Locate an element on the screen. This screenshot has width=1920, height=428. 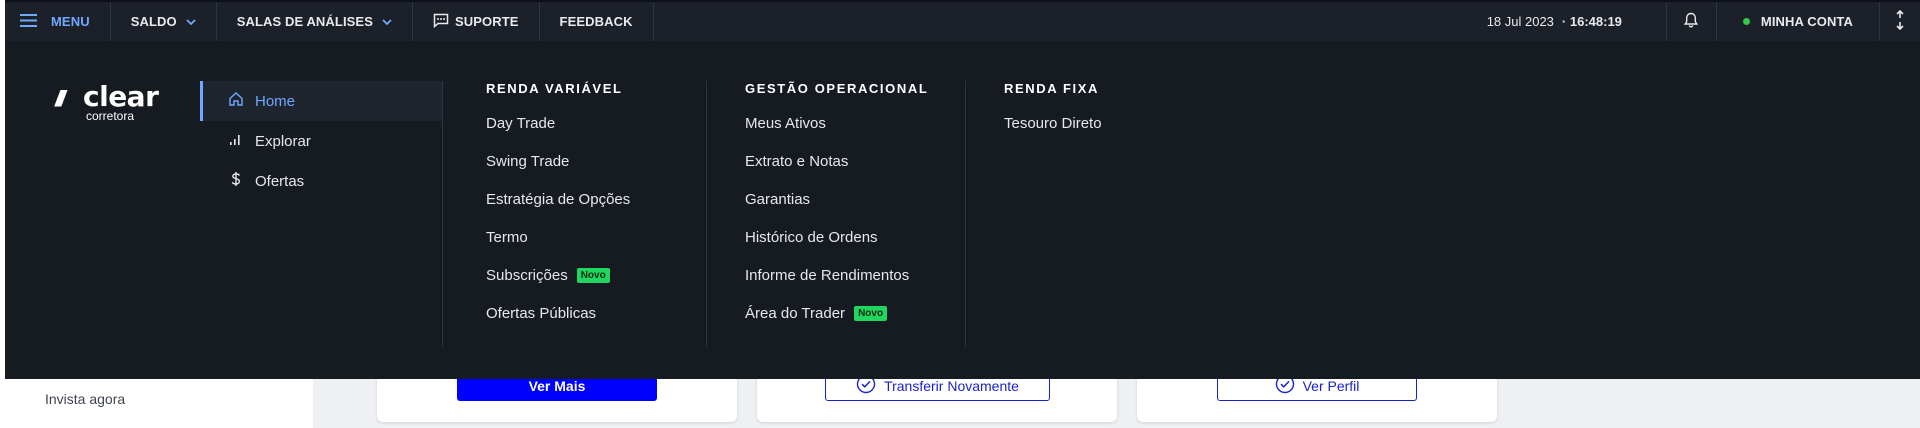
link-estrategia-opcoes: Estratégia de Opções is located at coordinates (596, 199).